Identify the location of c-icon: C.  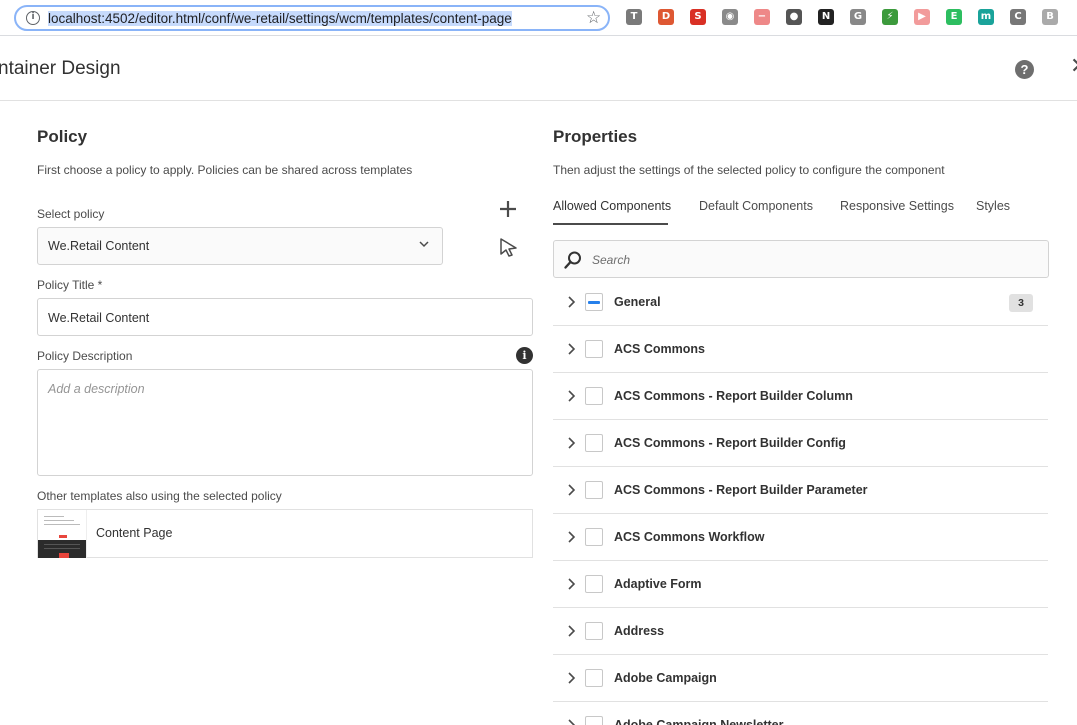
(1018, 17).